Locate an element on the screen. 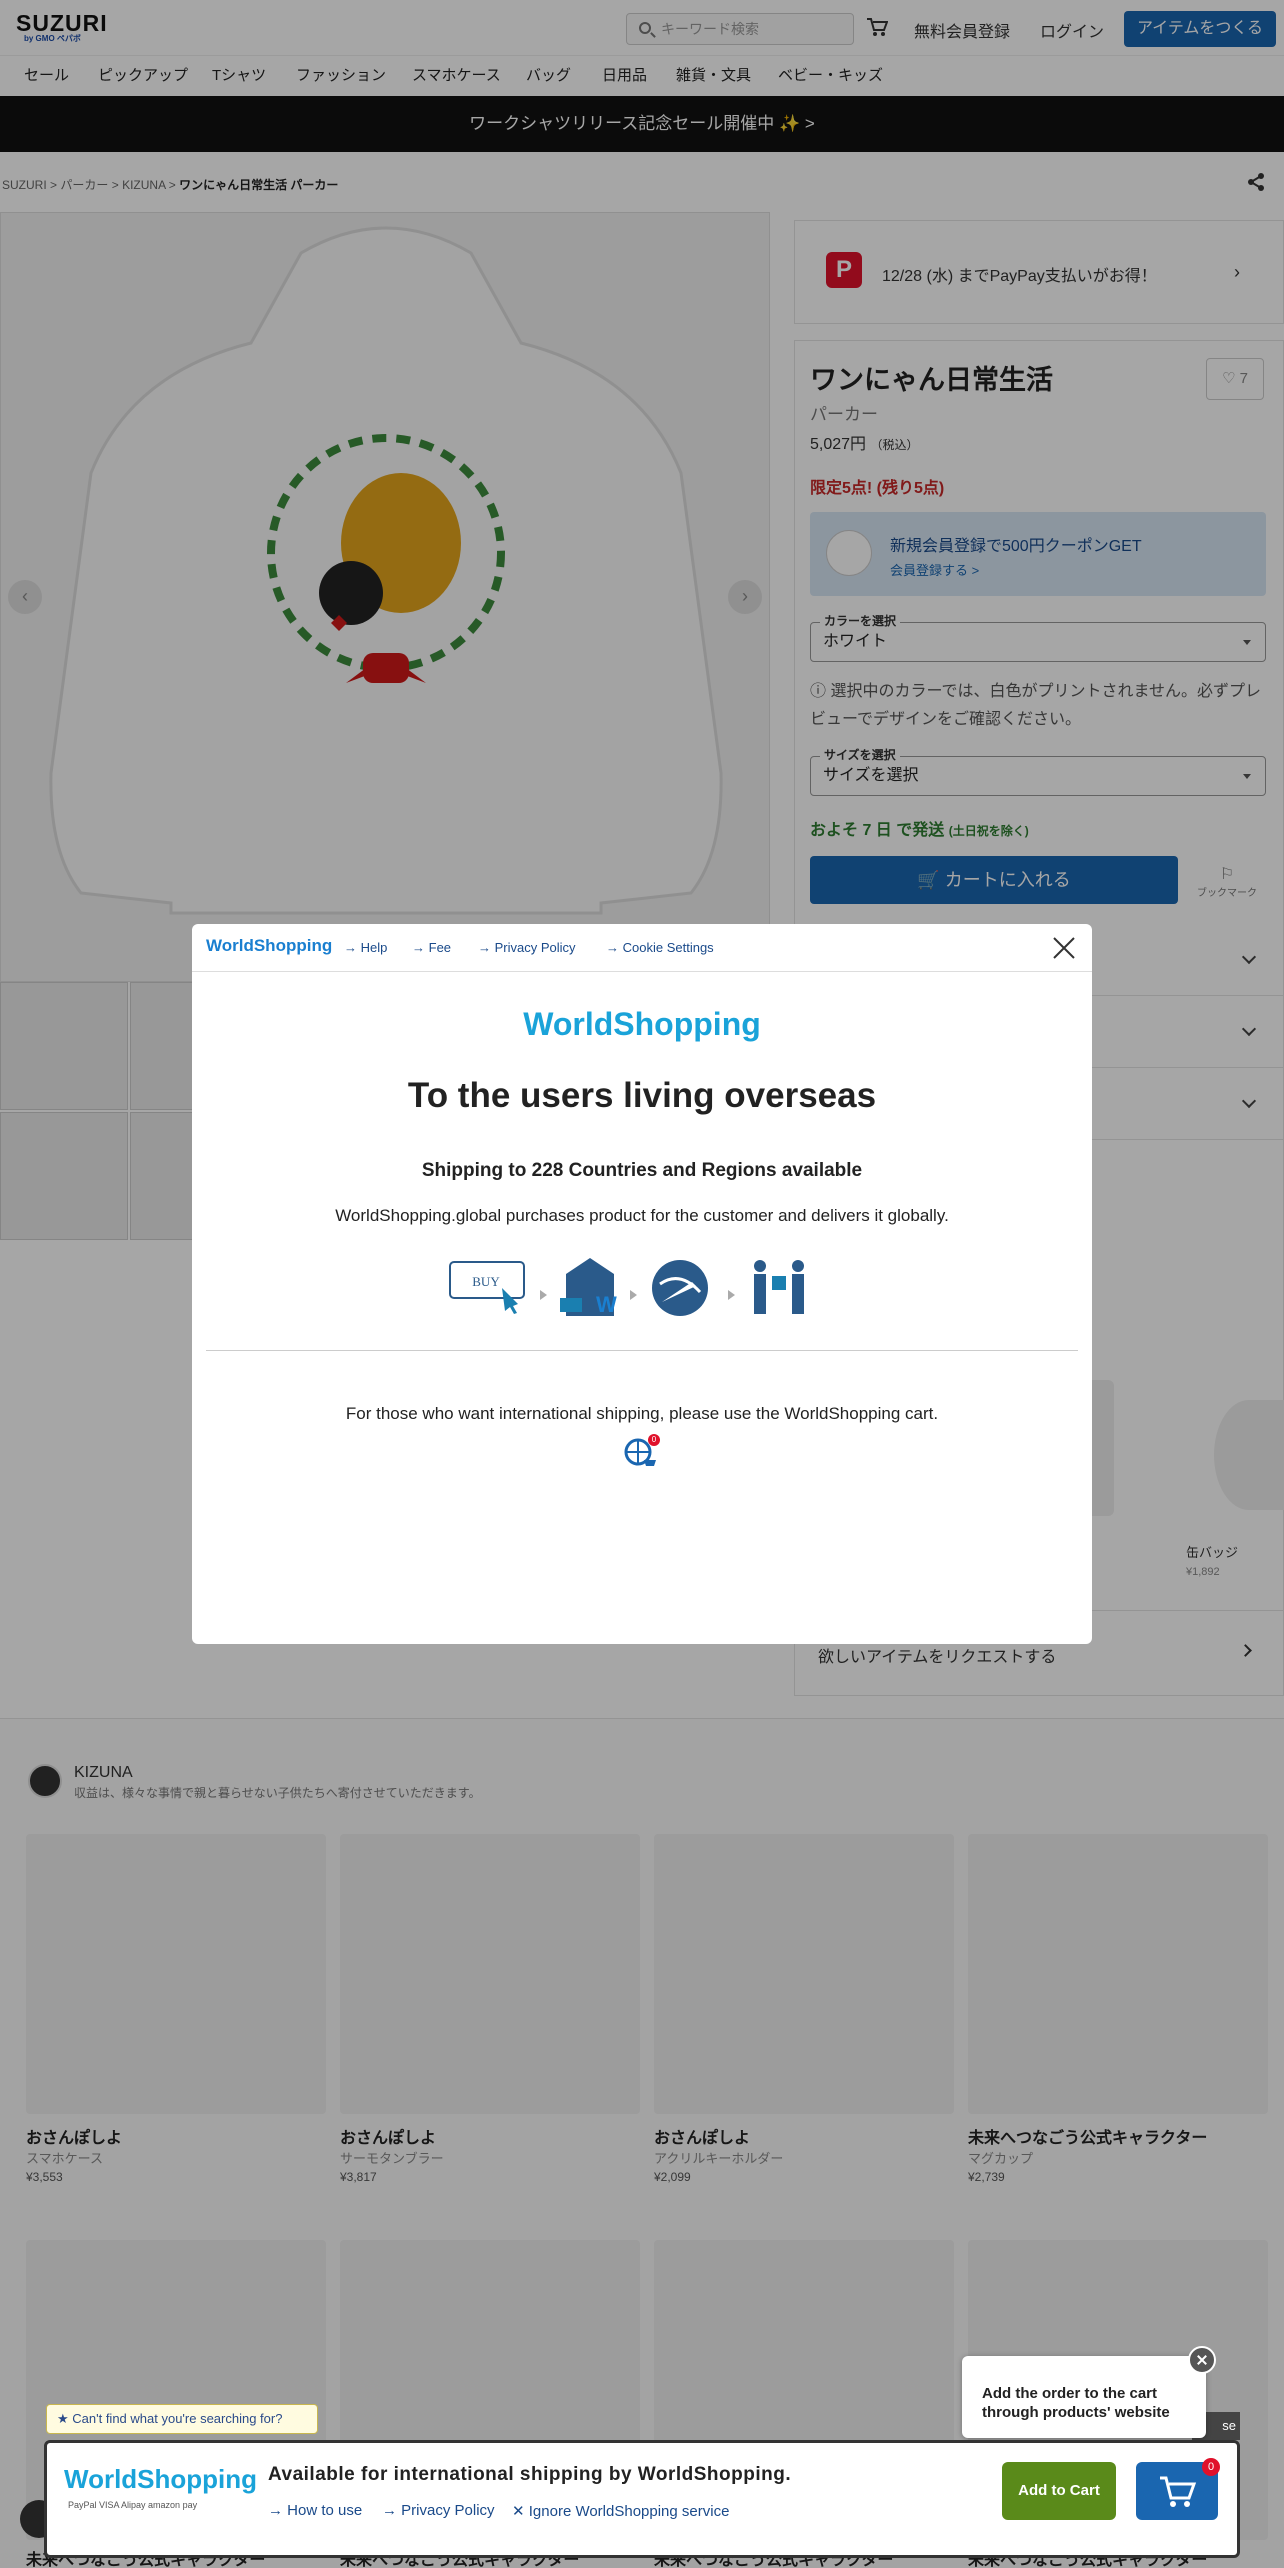 The image size is (1284, 2568). globe-step-icon is located at coordinates (680, 1288).